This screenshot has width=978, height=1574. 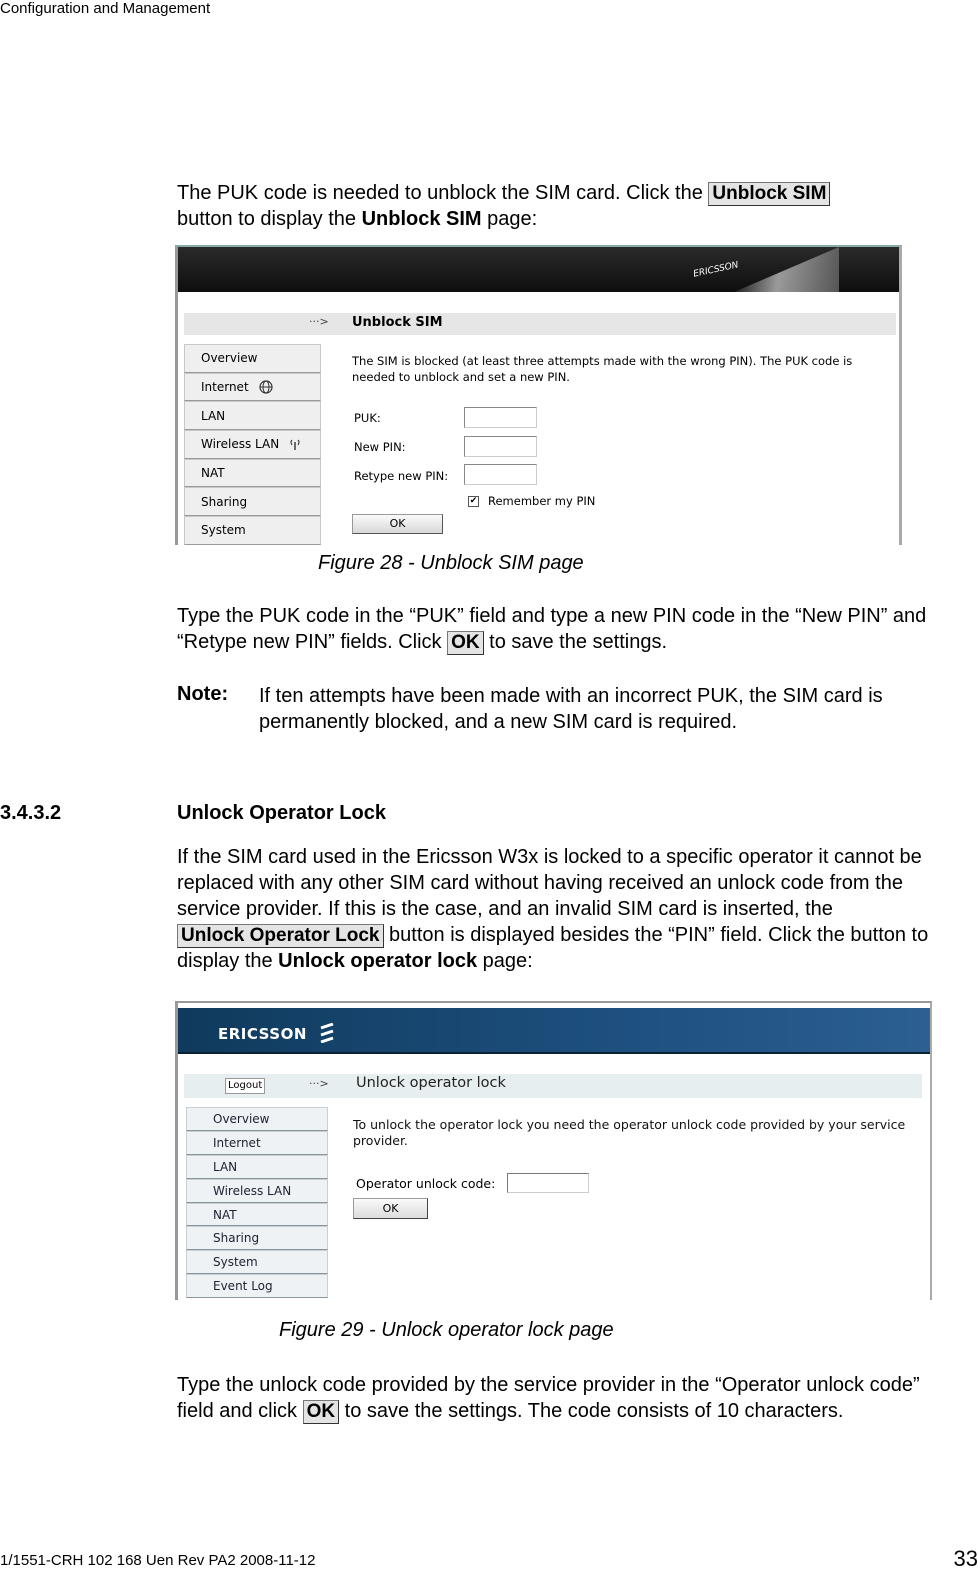 What do you see at coordinates (500, 417) in the screenshot?
I see `puk-input` at bounding box center [500, 417].